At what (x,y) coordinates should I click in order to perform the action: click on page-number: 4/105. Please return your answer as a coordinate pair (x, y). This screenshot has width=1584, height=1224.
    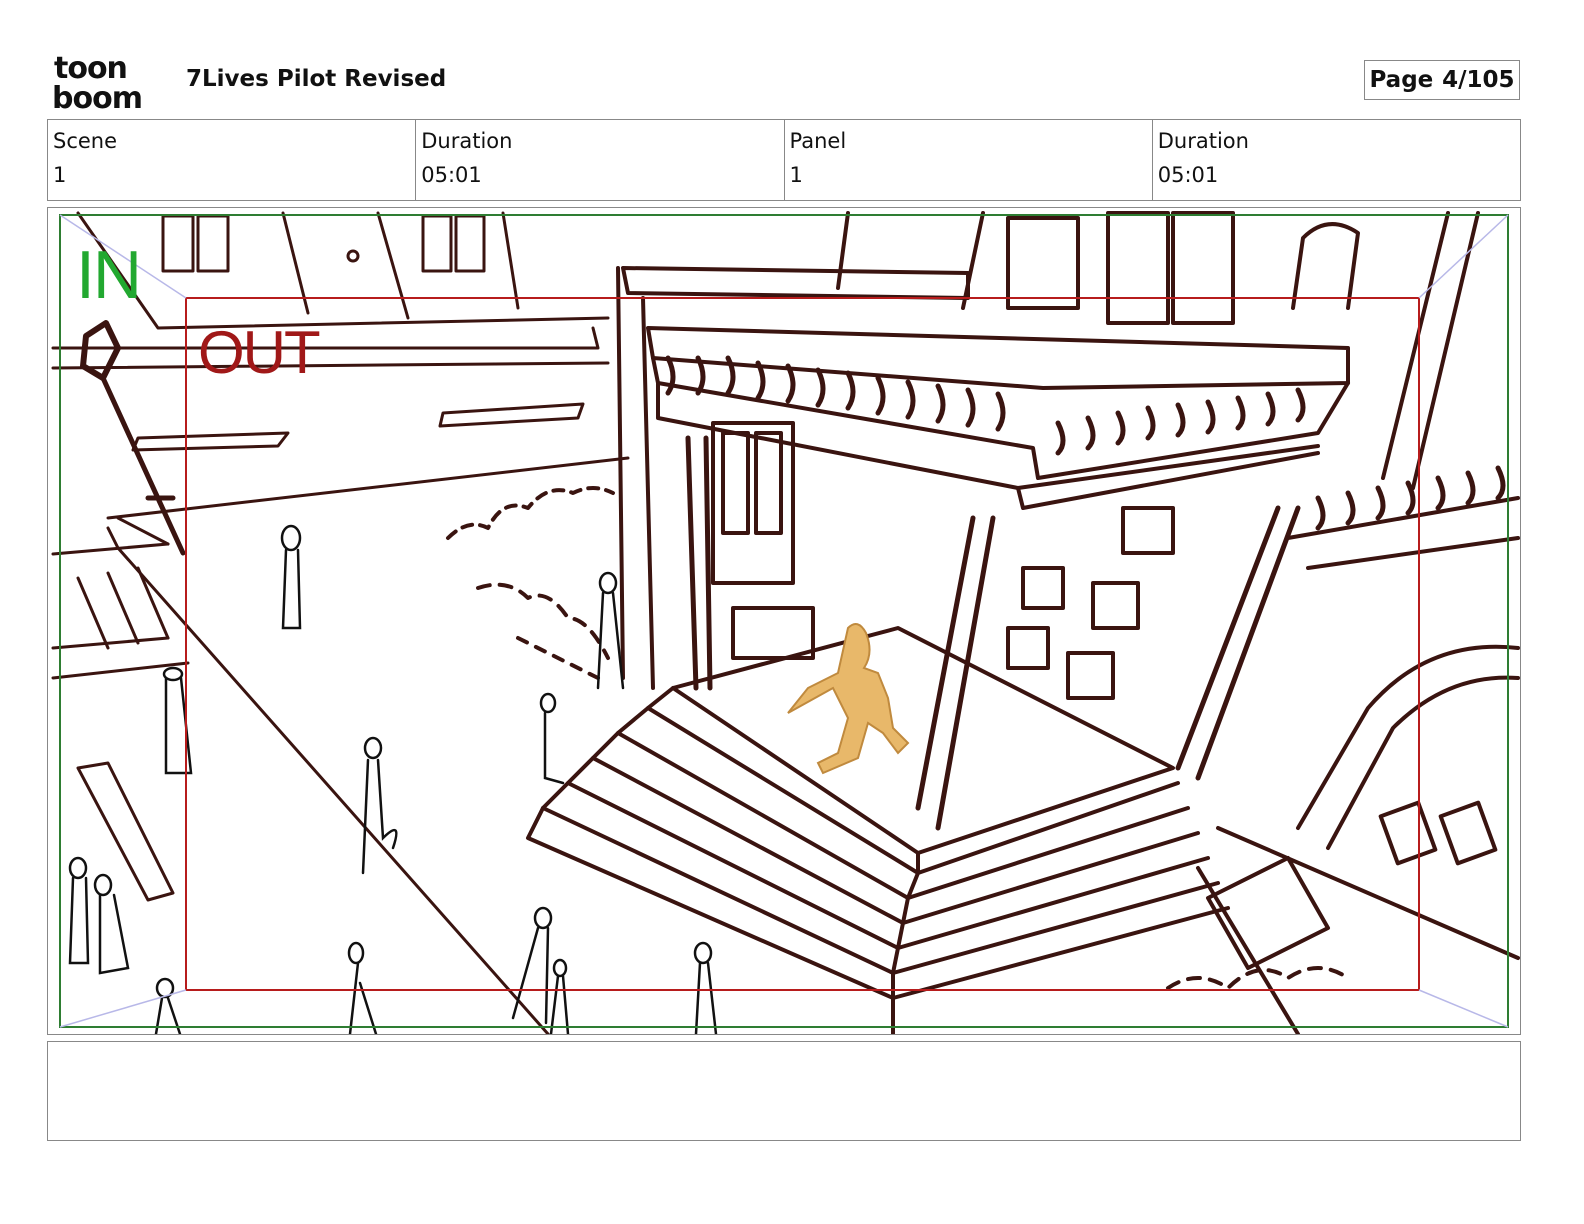
    Looking at the image, I should click on (1478, 80).